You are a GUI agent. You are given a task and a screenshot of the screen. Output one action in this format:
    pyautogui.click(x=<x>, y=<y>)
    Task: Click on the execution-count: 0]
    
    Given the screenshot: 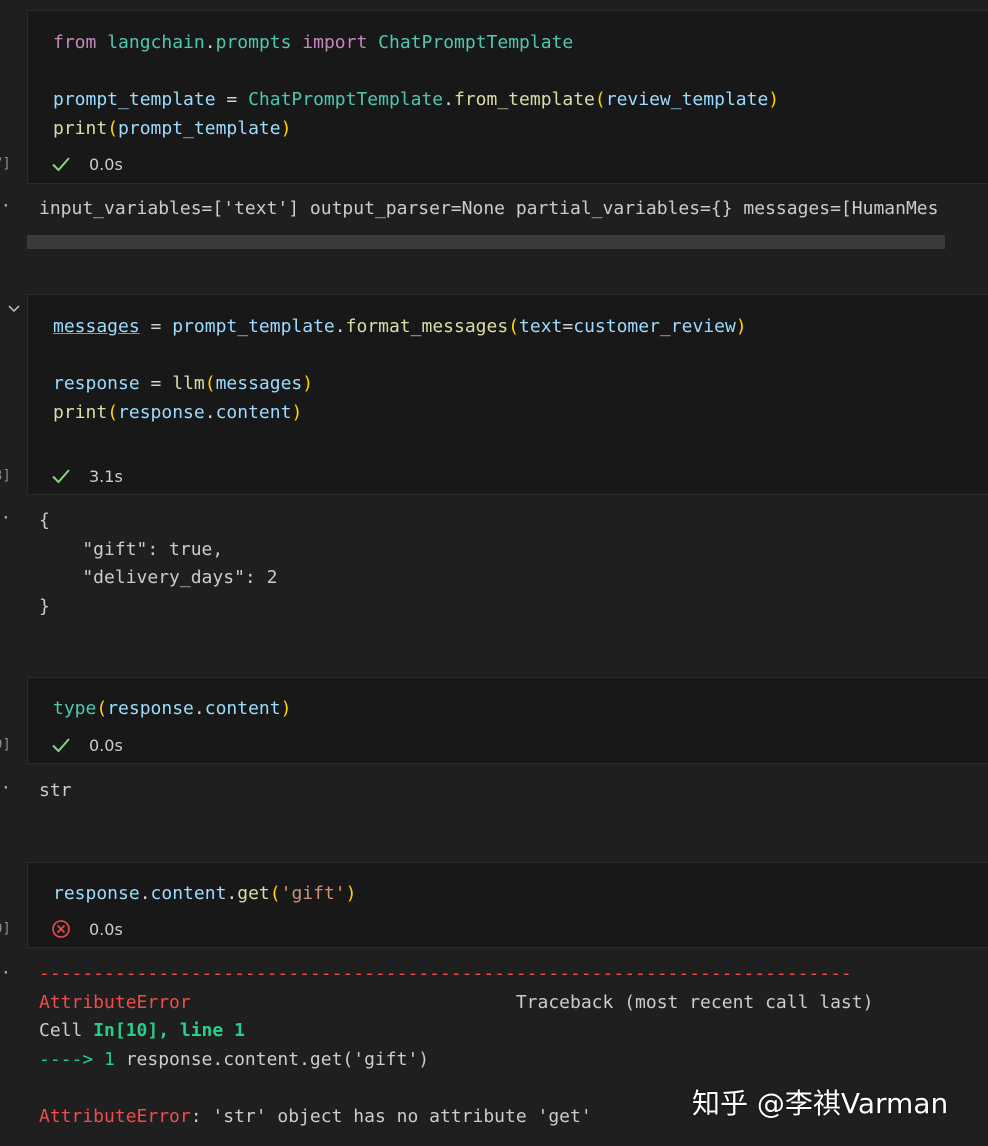 What is the action you would take?
    pyautogui.click(x=5, y=929)
    